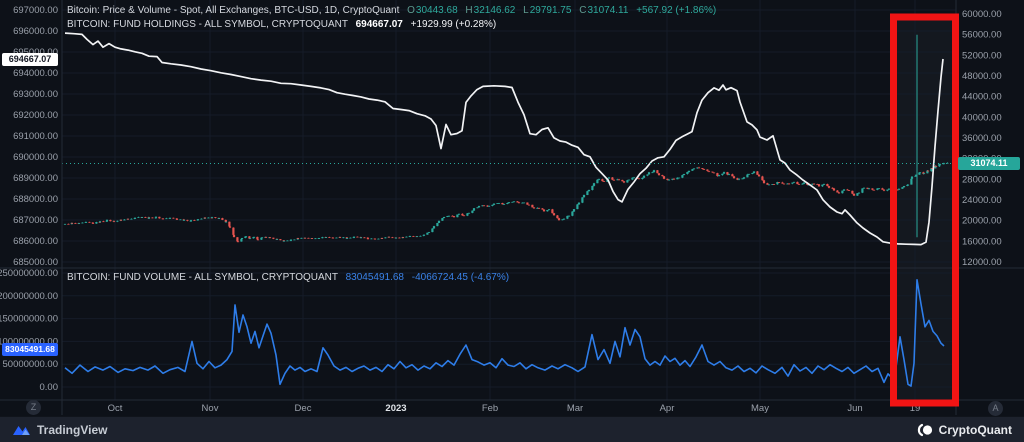  Describe the element at coordinates (583, 10) in the screenshot. I see `ohlc-close-label: C` at that location.